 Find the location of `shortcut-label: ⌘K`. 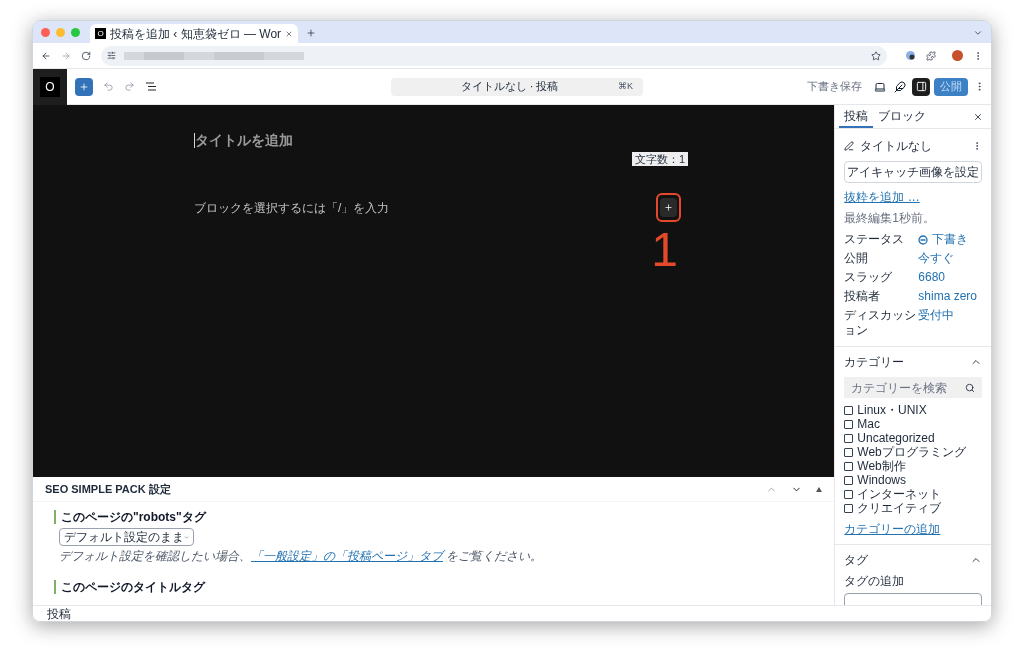

shortcut-label: ⌘K is located at coordinates (625, 86).